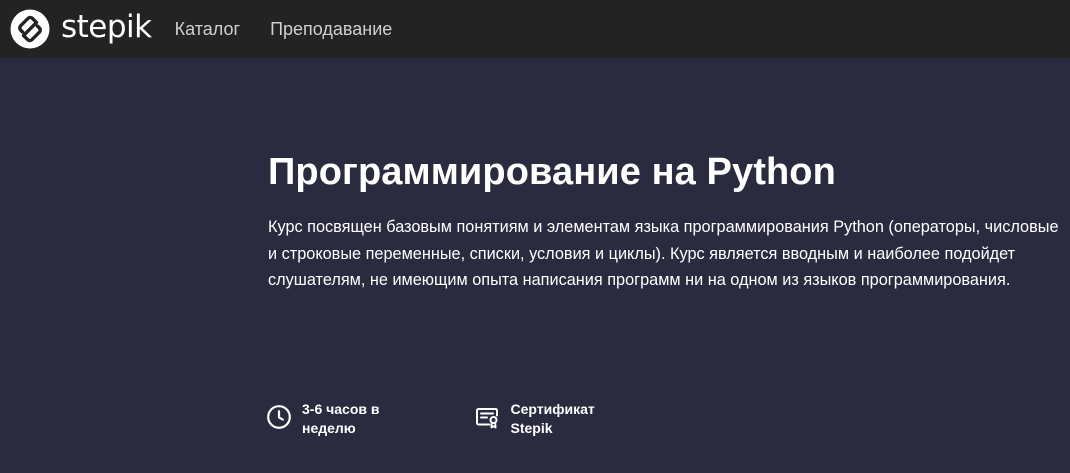  I want to click on logo-text: stepik, so click(106, 27).